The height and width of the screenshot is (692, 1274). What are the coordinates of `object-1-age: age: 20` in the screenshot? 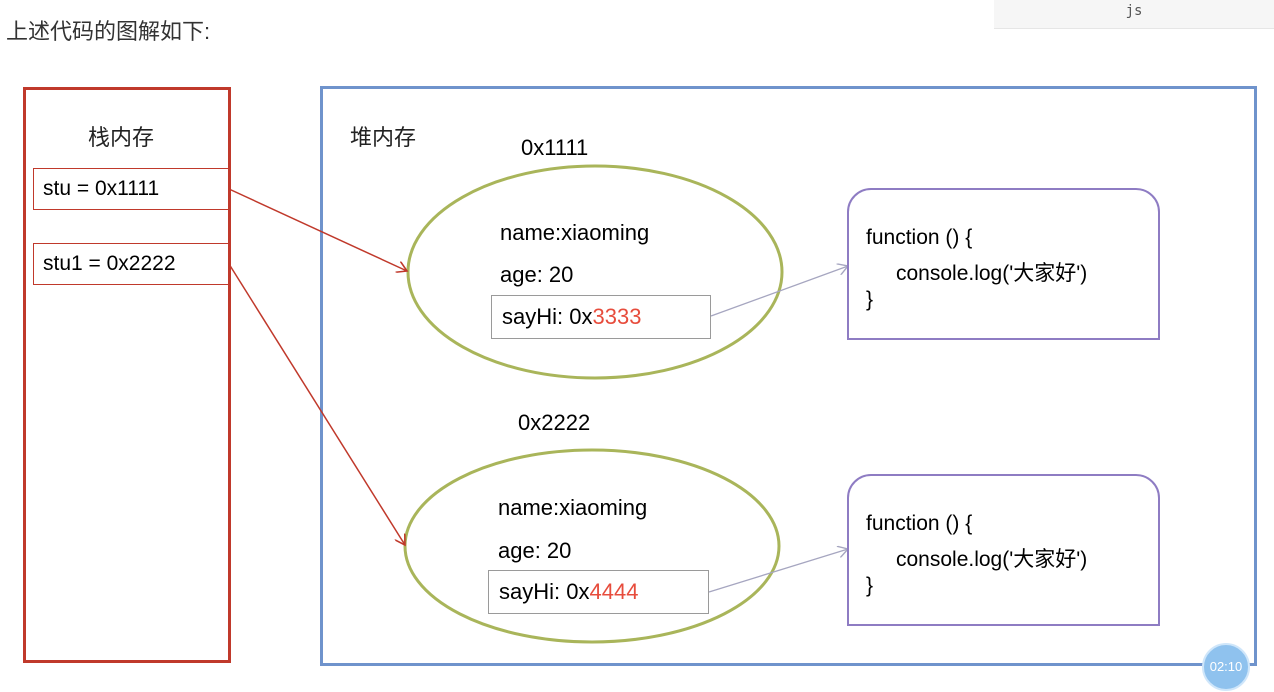 It's located at (537, 274).